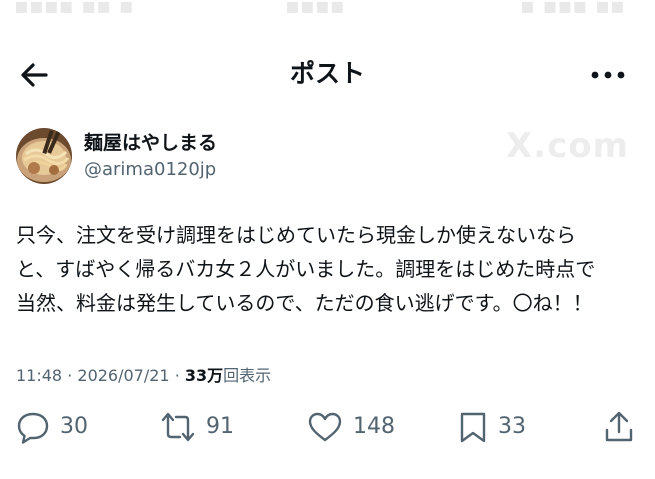 The image size is (655, 479). I want to click on avatar, so click(44, 156).